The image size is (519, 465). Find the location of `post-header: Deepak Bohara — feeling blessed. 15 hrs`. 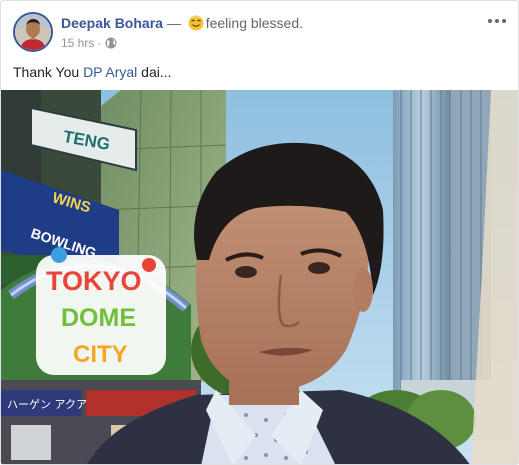

post-header: Deepak Bohara — feeling blessed. 15 hrs is located at coordinates (260, 33).